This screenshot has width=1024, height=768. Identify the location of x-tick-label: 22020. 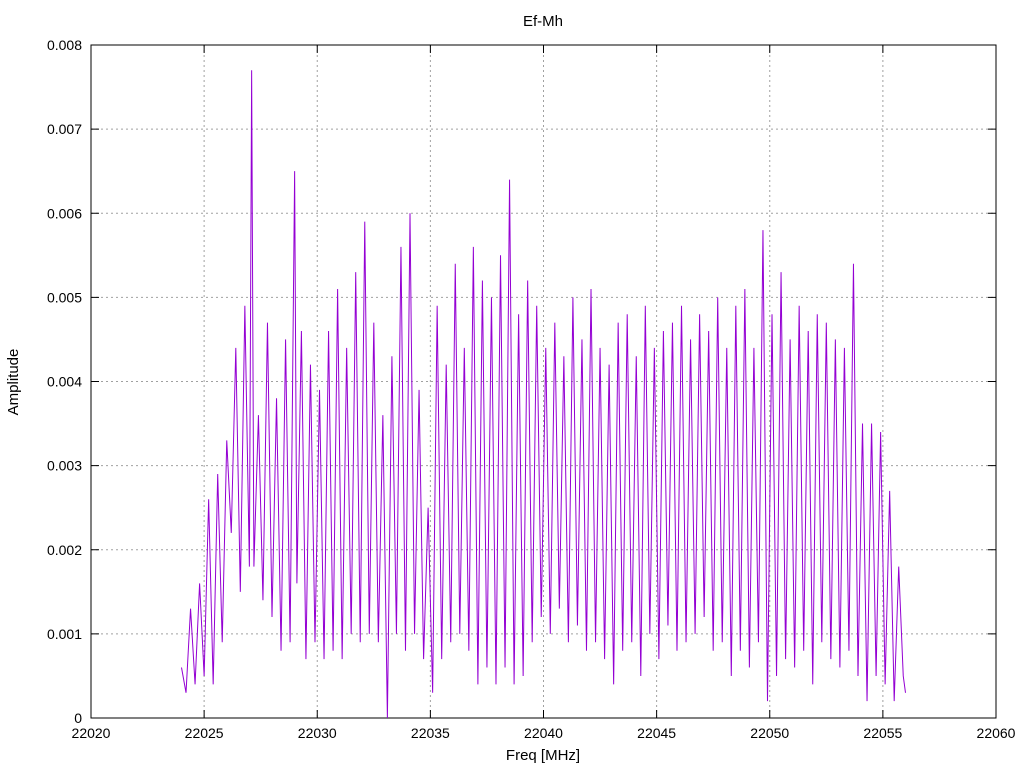
(91, 733).